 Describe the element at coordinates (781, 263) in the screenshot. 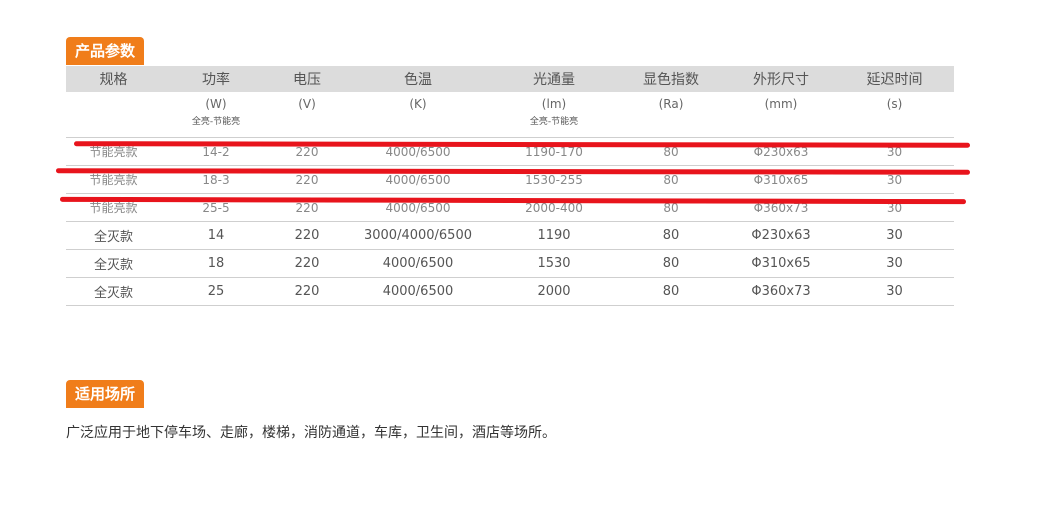

I see `table-cell: Φ310x65` at that location.